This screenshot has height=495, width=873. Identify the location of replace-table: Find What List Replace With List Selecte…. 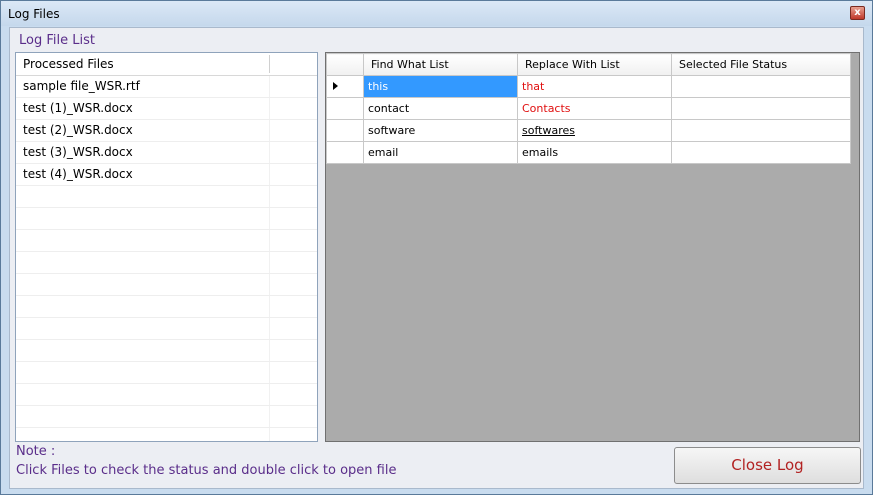
(588, 108).